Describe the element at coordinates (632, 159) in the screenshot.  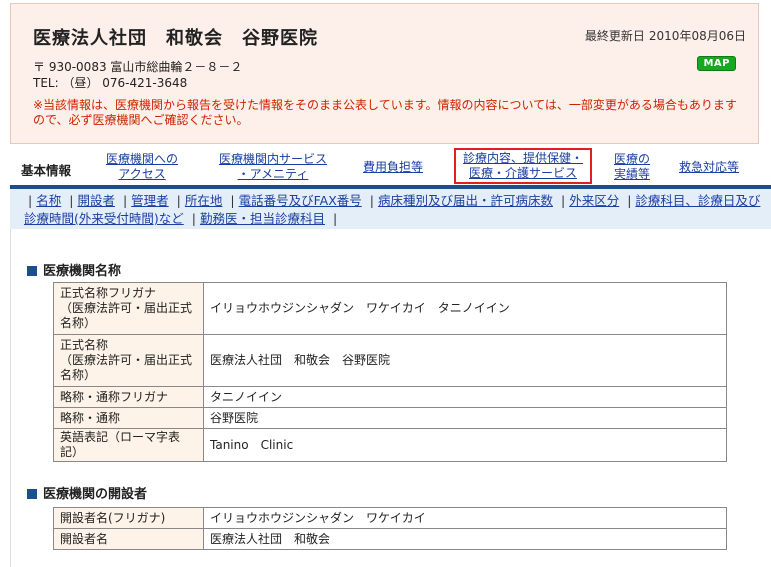
I see `nav-results-line1: 医療の` at that location.